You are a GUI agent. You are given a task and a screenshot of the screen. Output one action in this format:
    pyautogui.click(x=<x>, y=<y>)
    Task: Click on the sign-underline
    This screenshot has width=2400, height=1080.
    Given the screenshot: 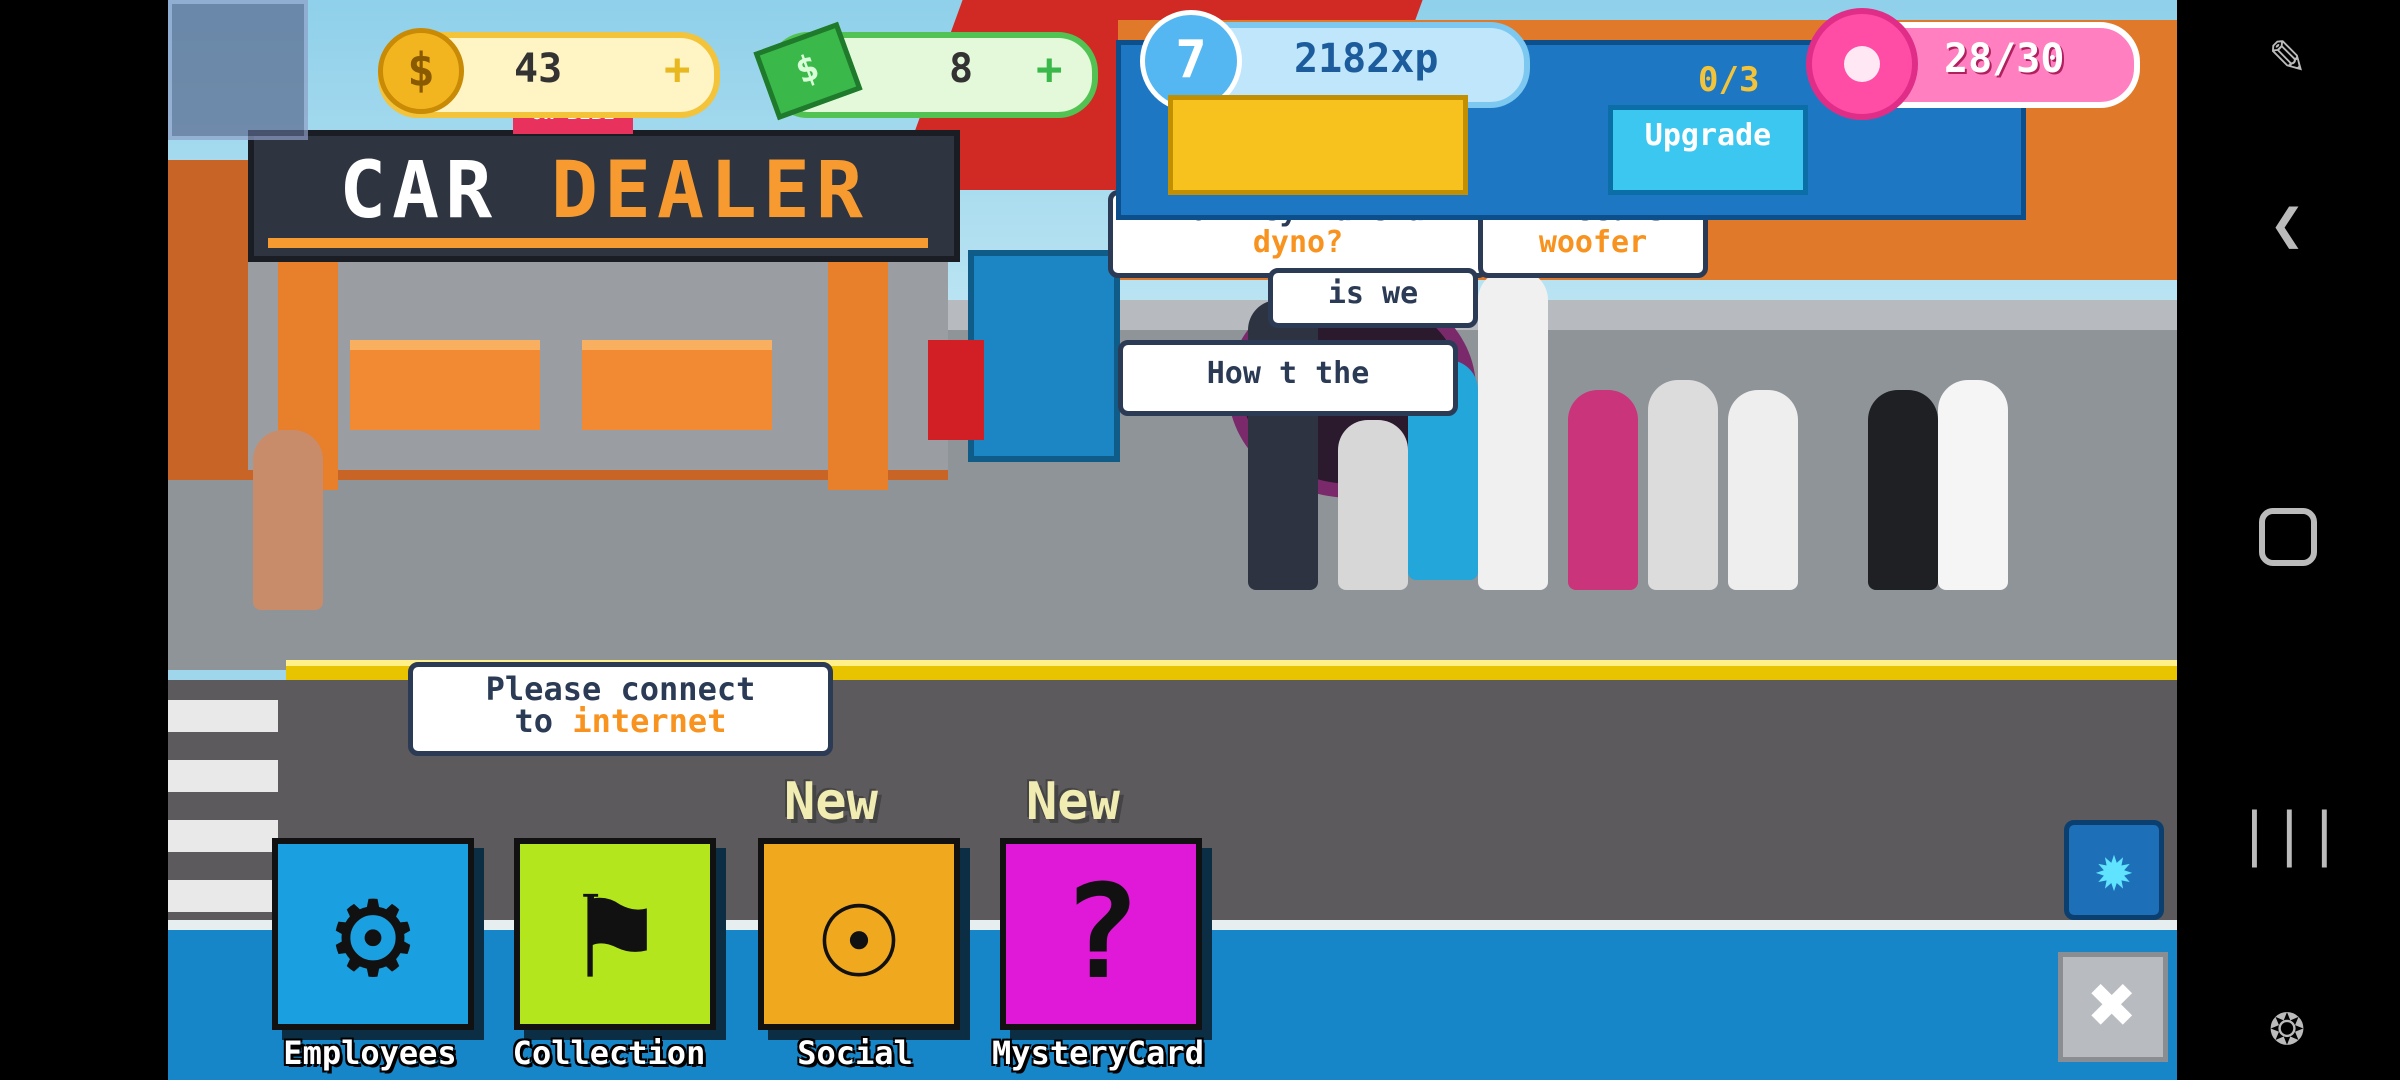 What is the action you would take?
    pyautogui.click(x=598, y=243)
    